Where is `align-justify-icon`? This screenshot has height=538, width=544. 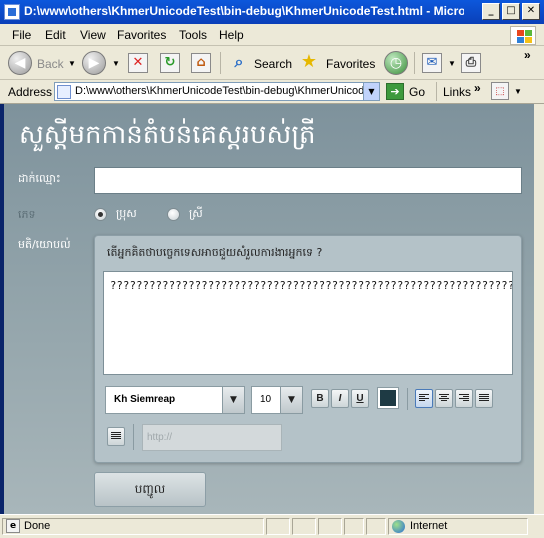
align-justify-icon is located at coordinates (484, 398).